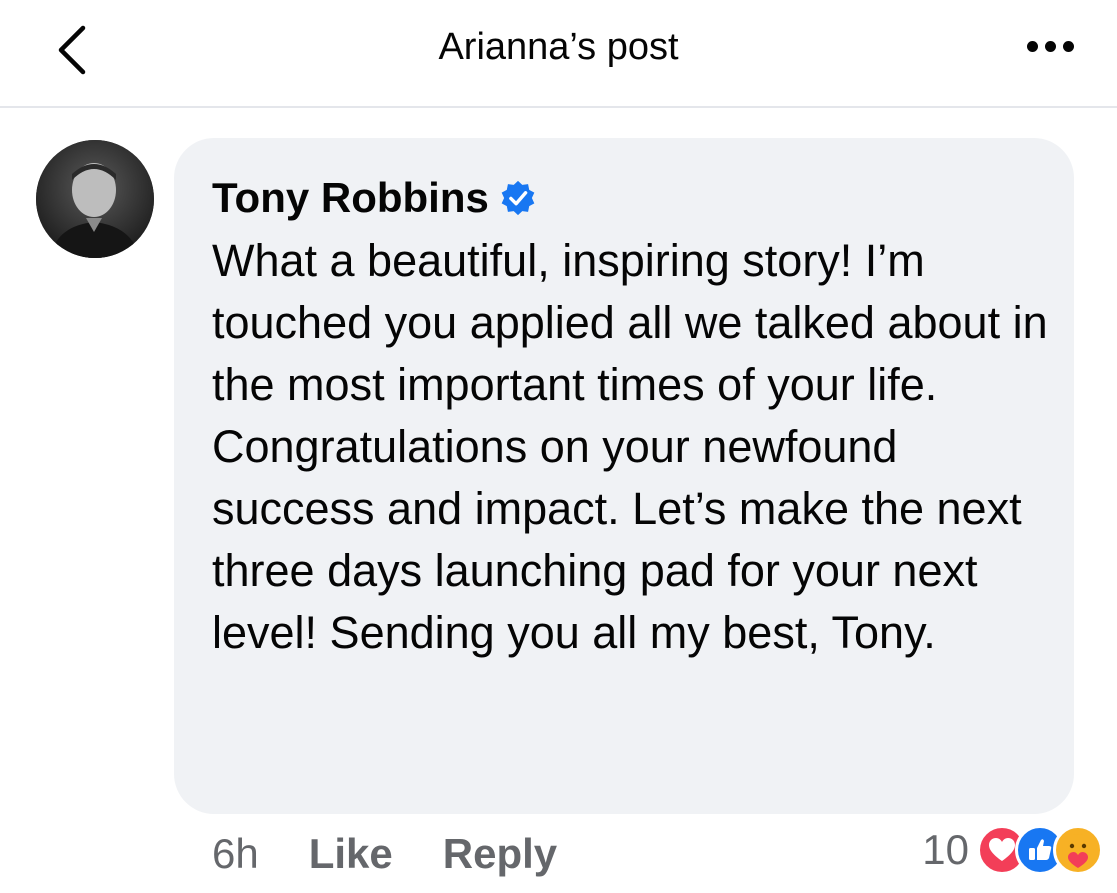  I want to click on reactions-summary: 10, so click(1012, 850).